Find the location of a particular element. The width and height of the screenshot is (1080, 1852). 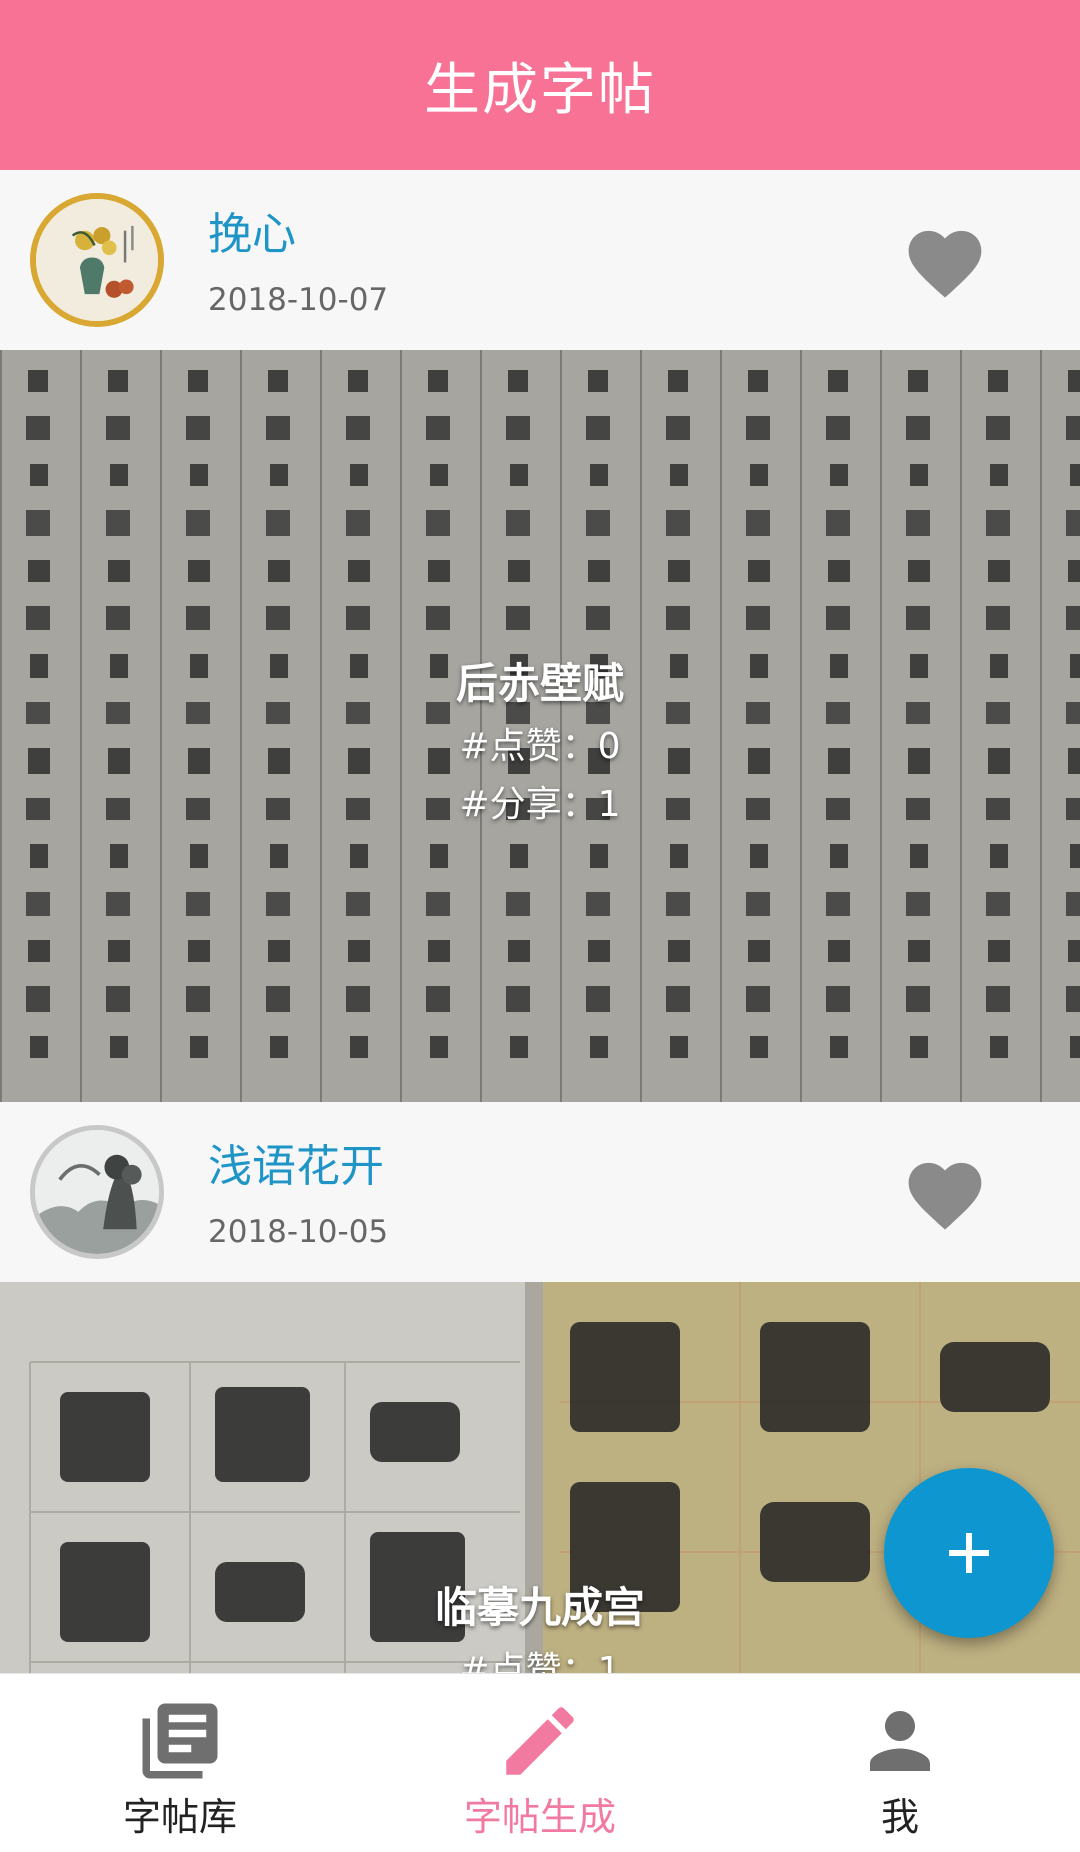

pencil-icon is located at coordinates (540, 1741).